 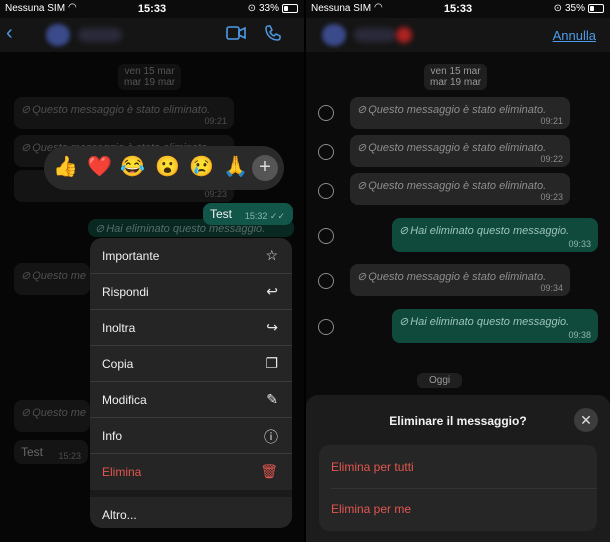 I want to click on forward-icon: ↪, so click(x=272, y=327).